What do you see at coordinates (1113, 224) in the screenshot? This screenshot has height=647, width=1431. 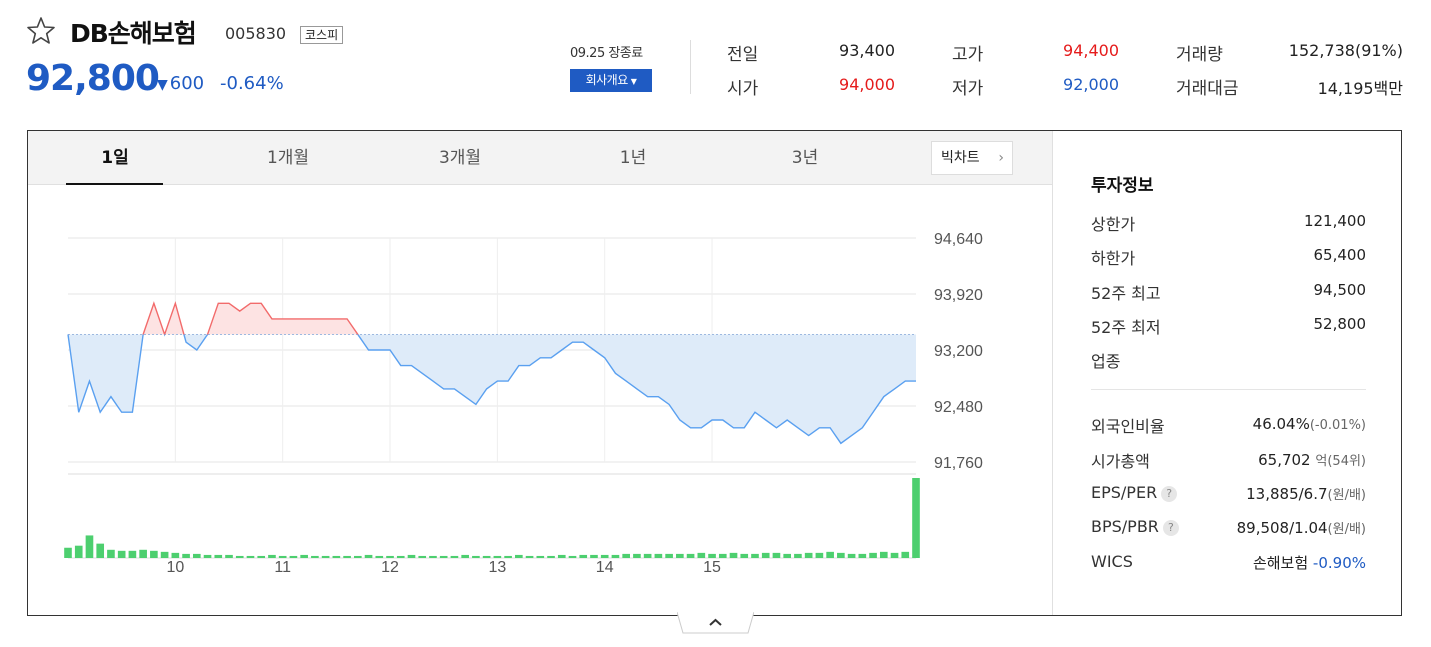 I see `upper-limit-label: 상한가` at bounding box center [1113, 224].